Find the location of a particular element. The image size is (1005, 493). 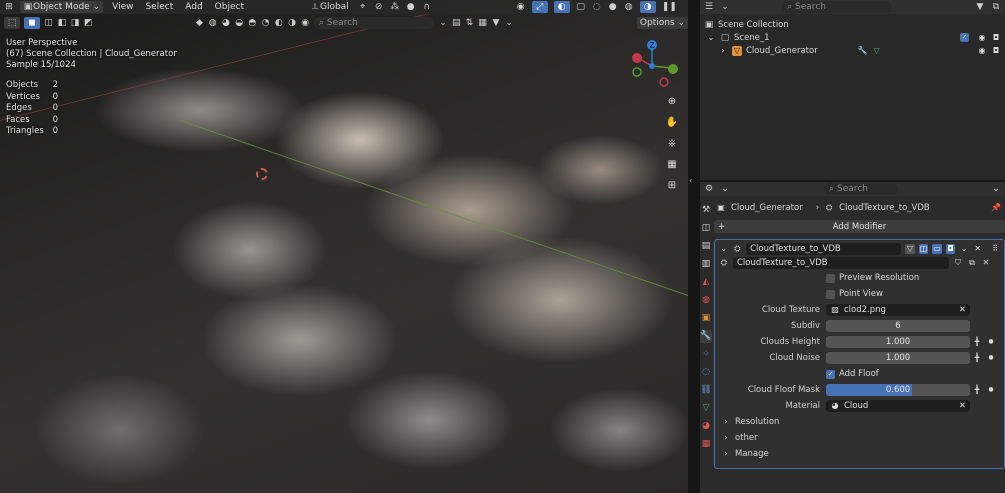

empty-filter-icon: ◐ is located at coordinates (278, 23).